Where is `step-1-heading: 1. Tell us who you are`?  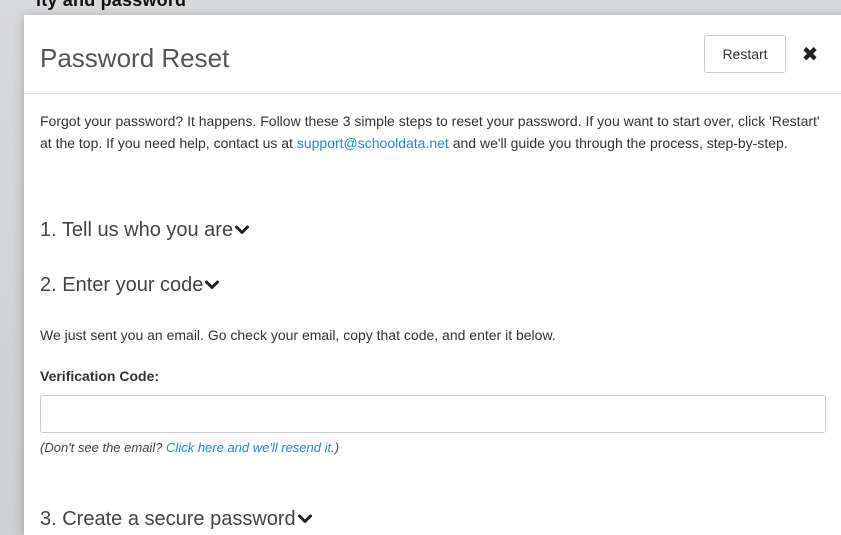
step-1-heading: 1. Tell us who you are is located at coordinates (145, 230).